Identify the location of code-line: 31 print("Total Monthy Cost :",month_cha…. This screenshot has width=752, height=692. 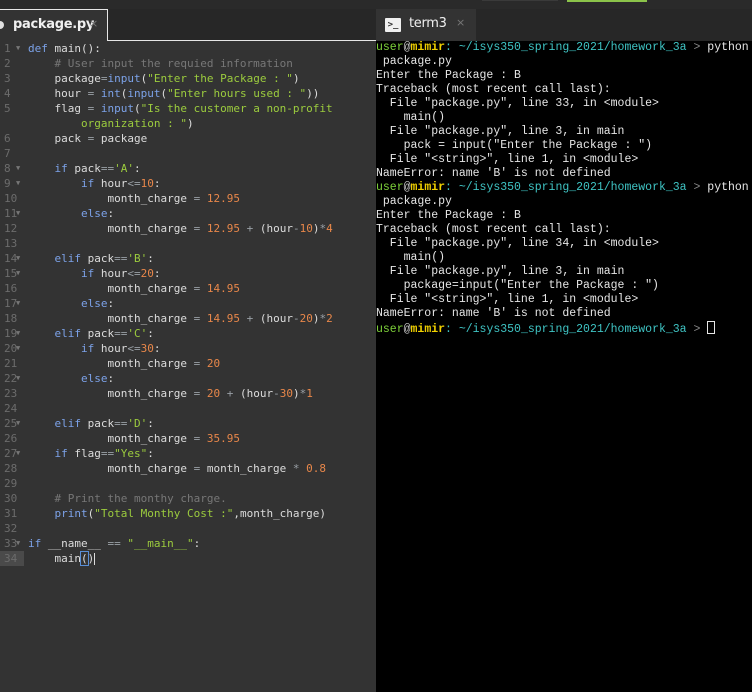
(188, 513).